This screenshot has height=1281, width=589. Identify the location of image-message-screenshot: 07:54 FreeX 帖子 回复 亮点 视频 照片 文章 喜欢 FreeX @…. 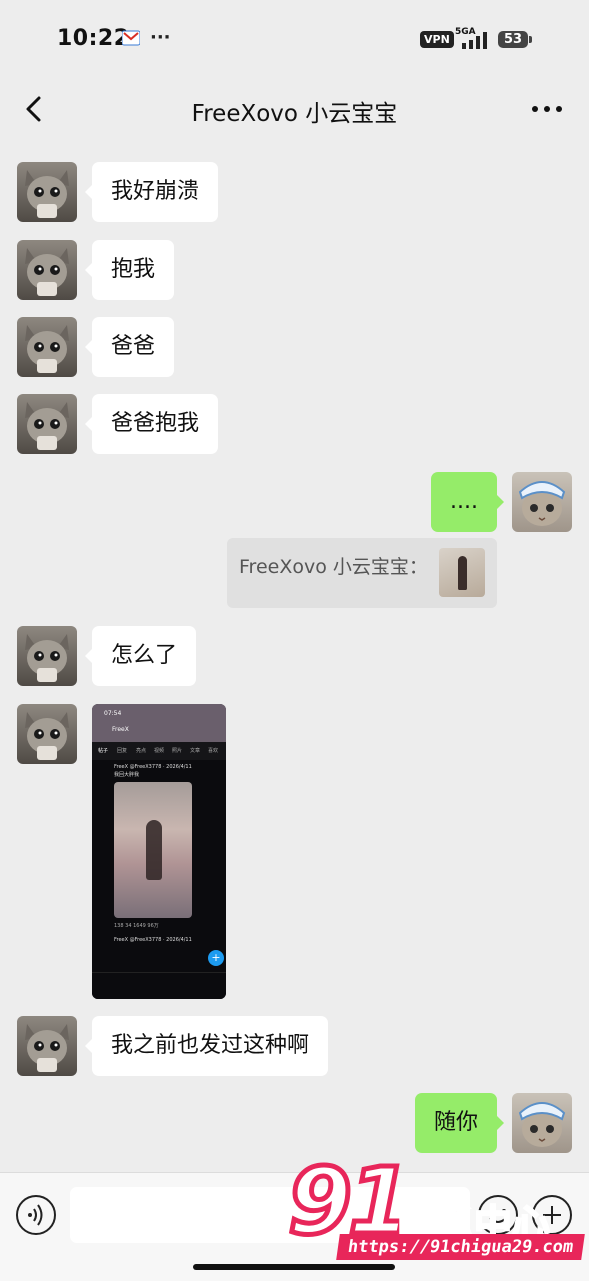
(159, 851).